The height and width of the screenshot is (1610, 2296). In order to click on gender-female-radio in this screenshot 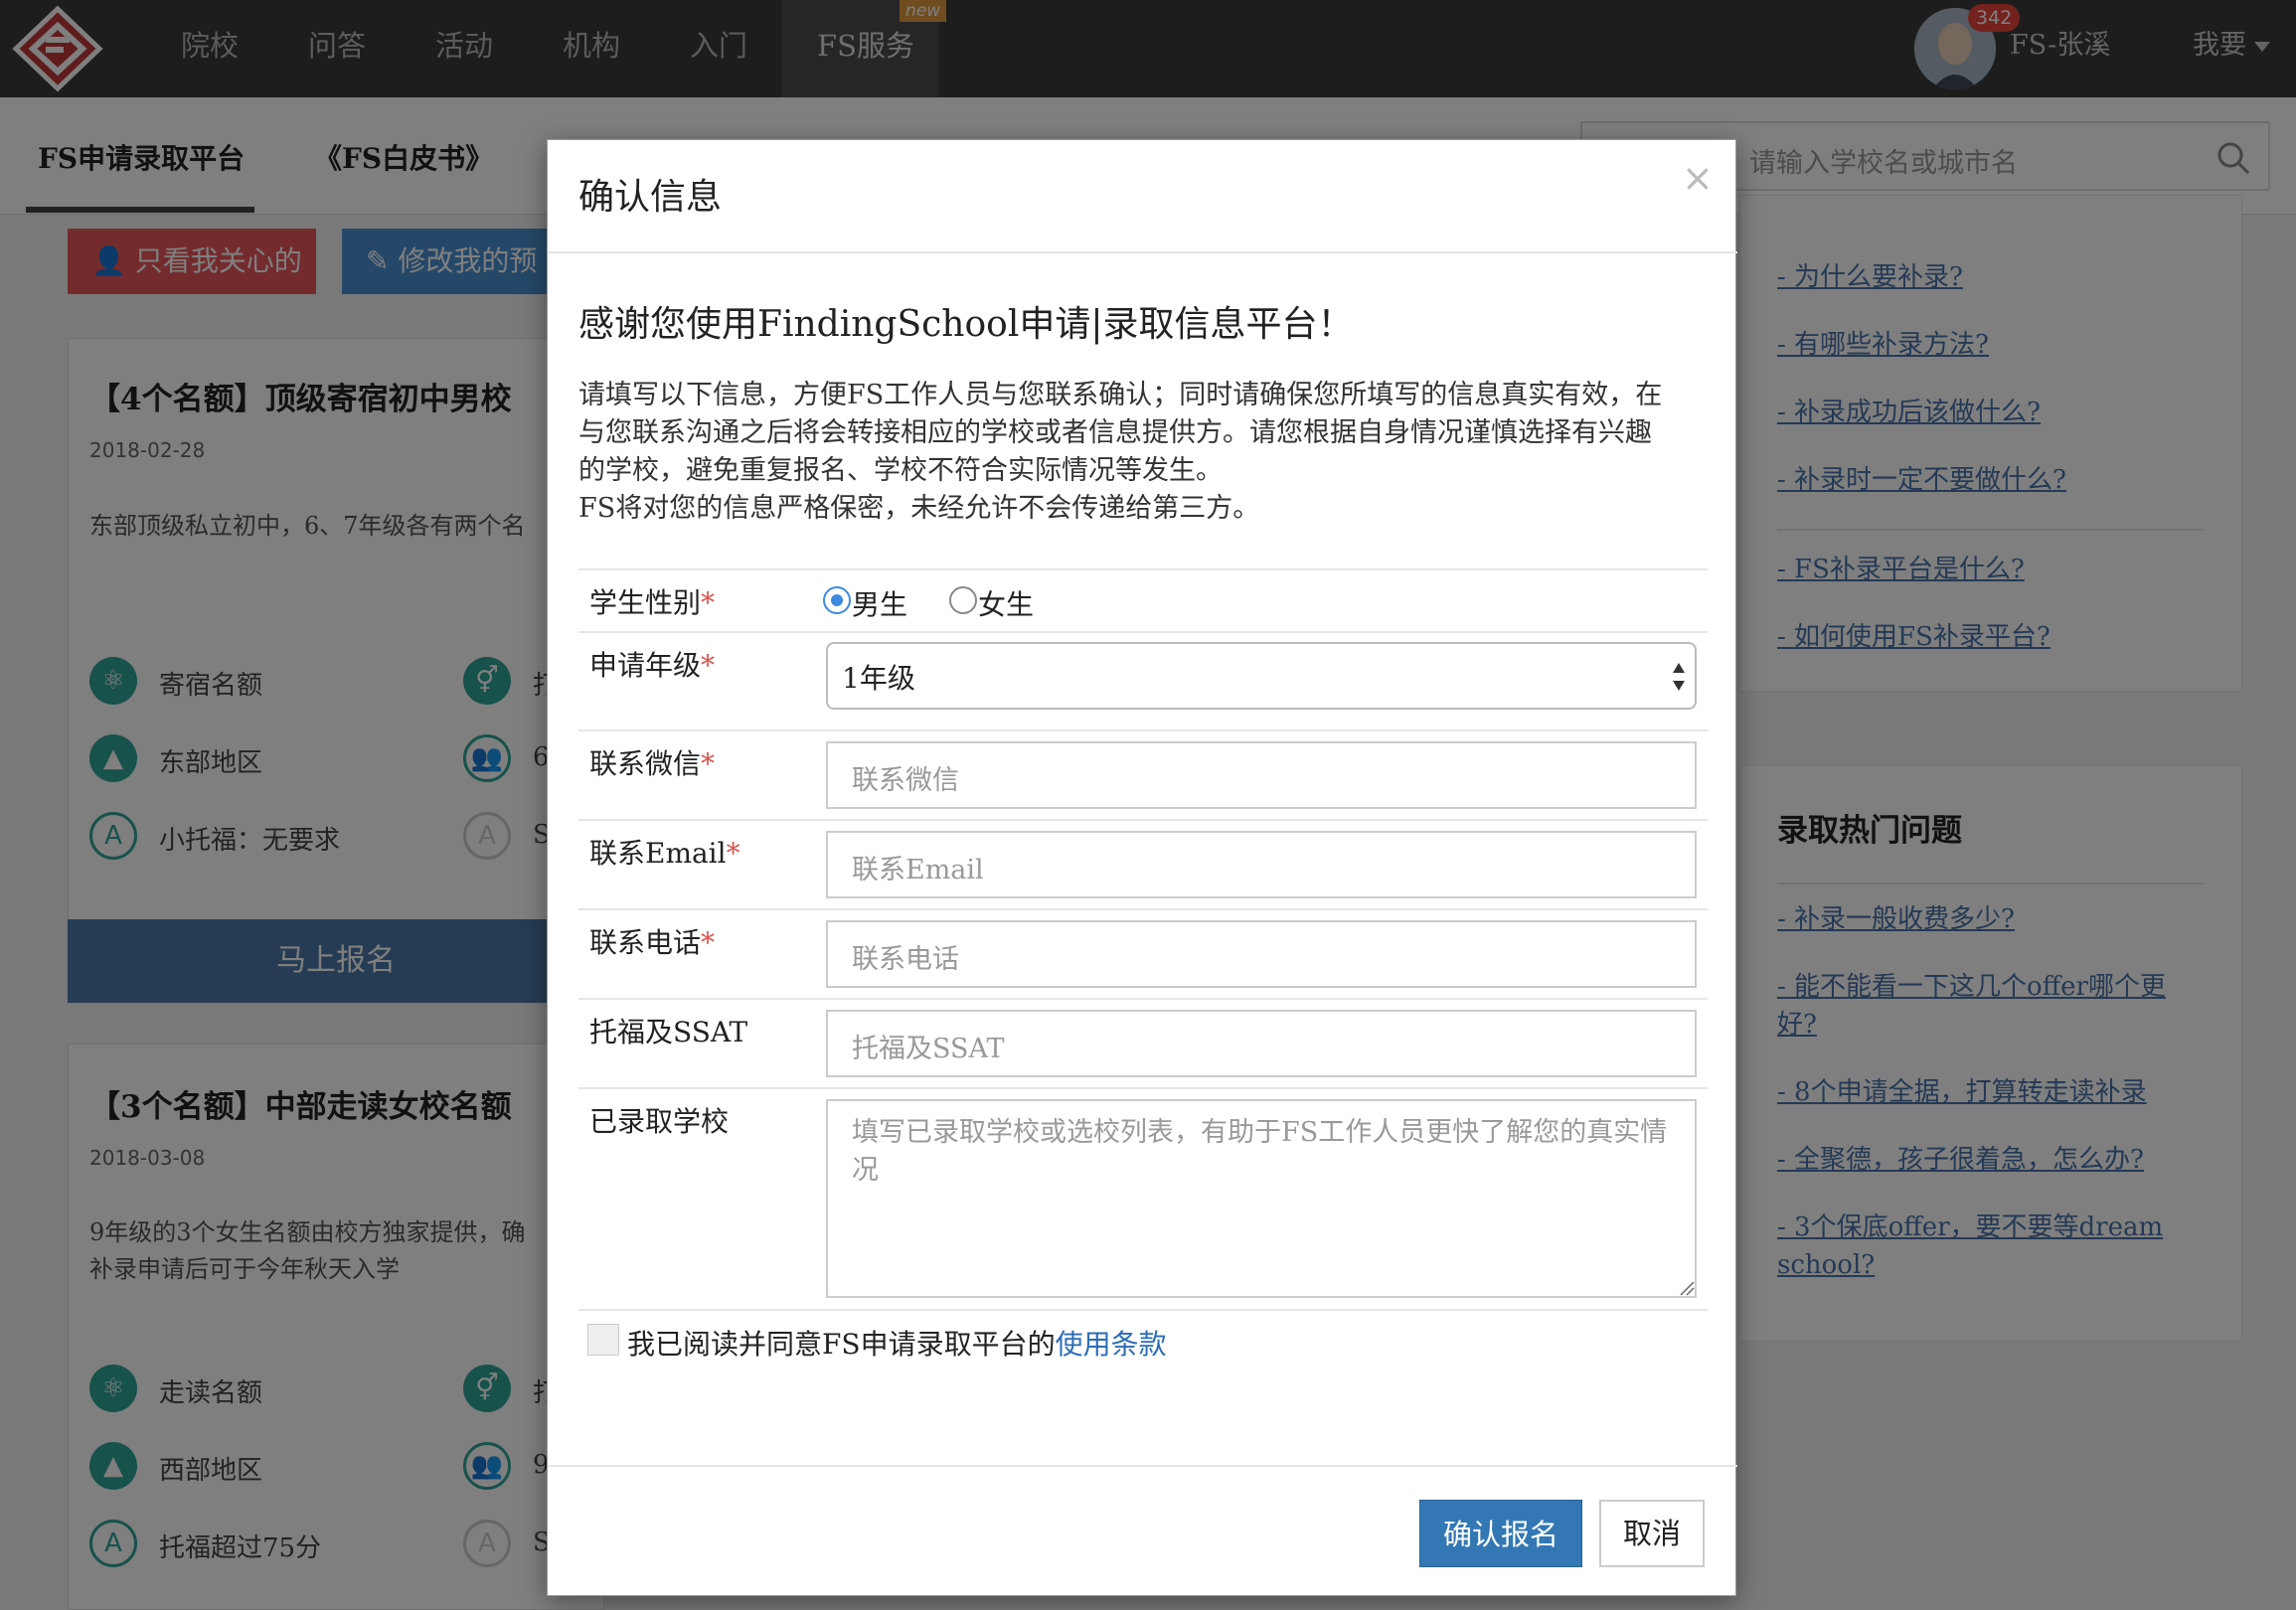, I will do `click(963, 600)`.